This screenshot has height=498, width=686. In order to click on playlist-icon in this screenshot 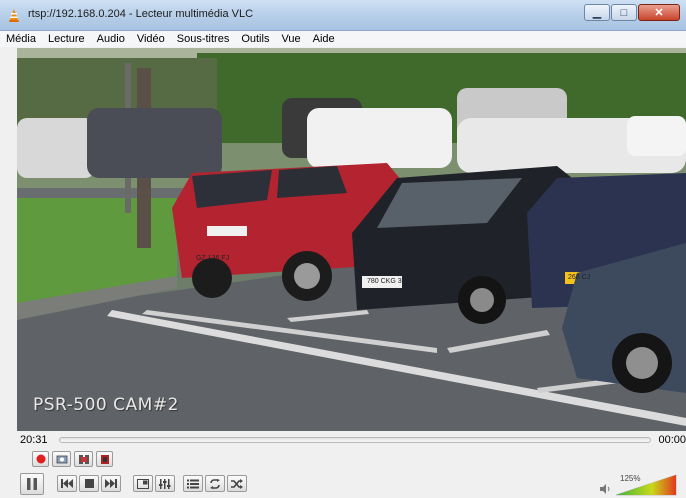, I will do `click(193, 483)`.